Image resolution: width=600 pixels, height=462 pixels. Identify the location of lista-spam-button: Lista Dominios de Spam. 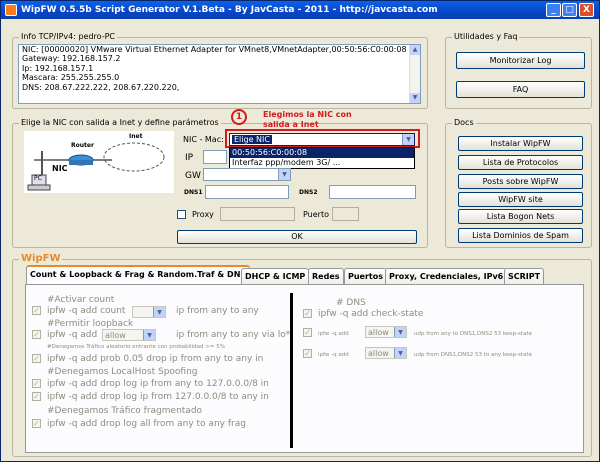
(520, 235).